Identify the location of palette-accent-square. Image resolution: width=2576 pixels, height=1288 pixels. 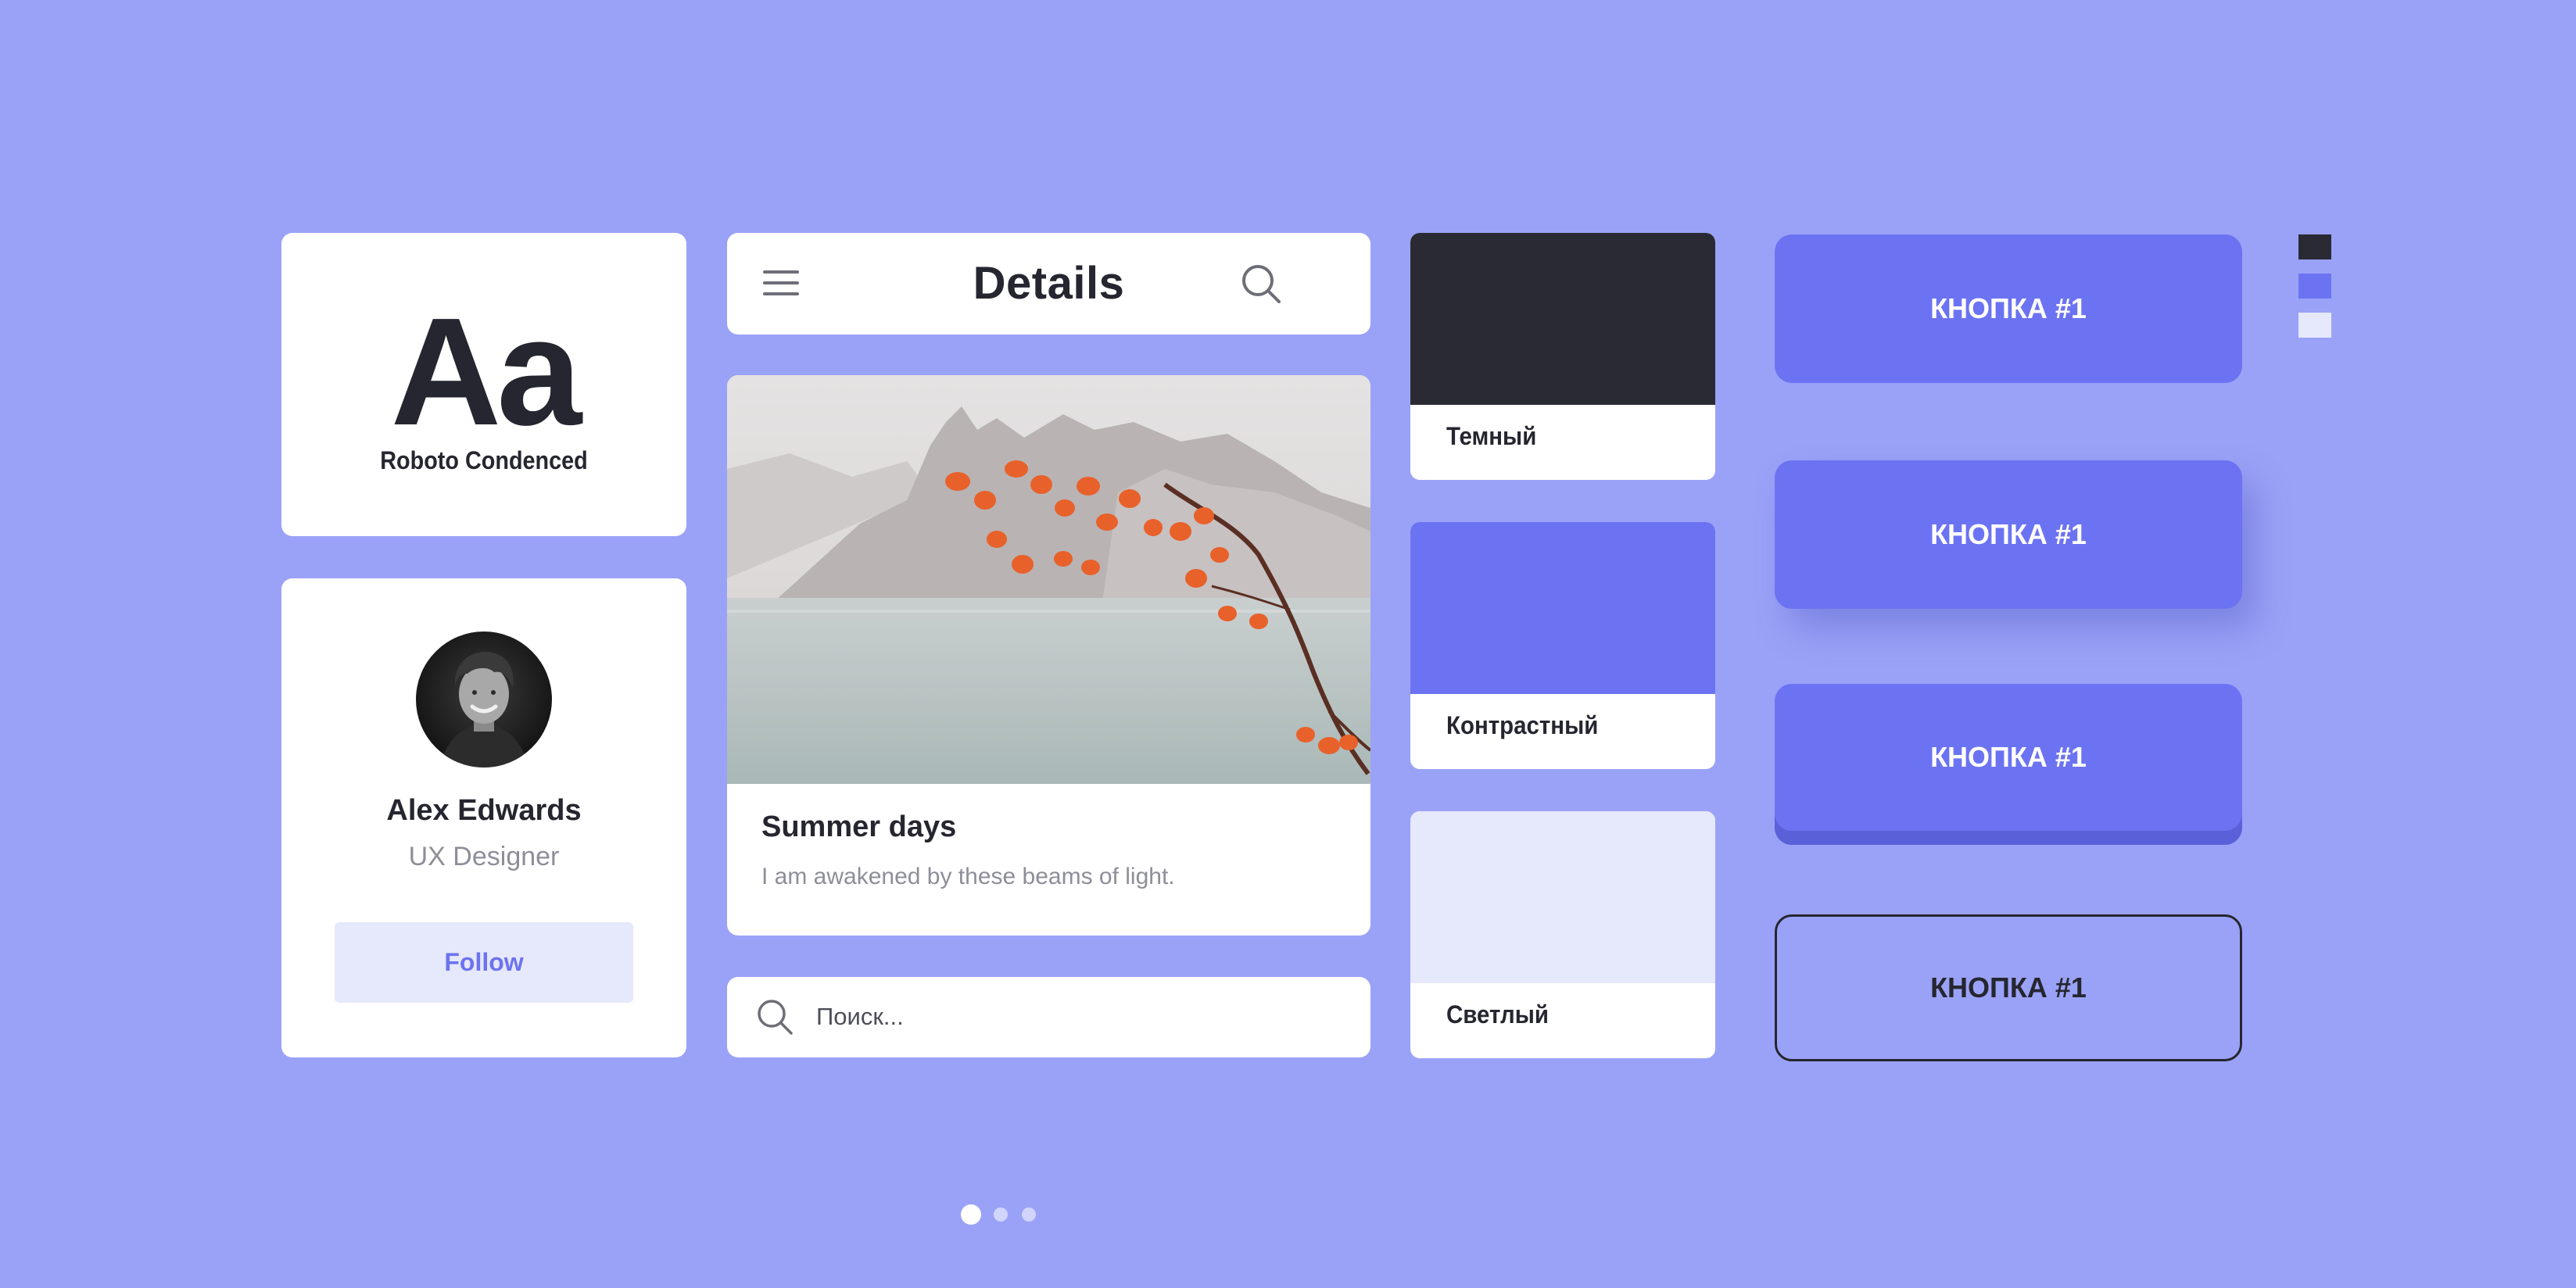
(2314, 286).